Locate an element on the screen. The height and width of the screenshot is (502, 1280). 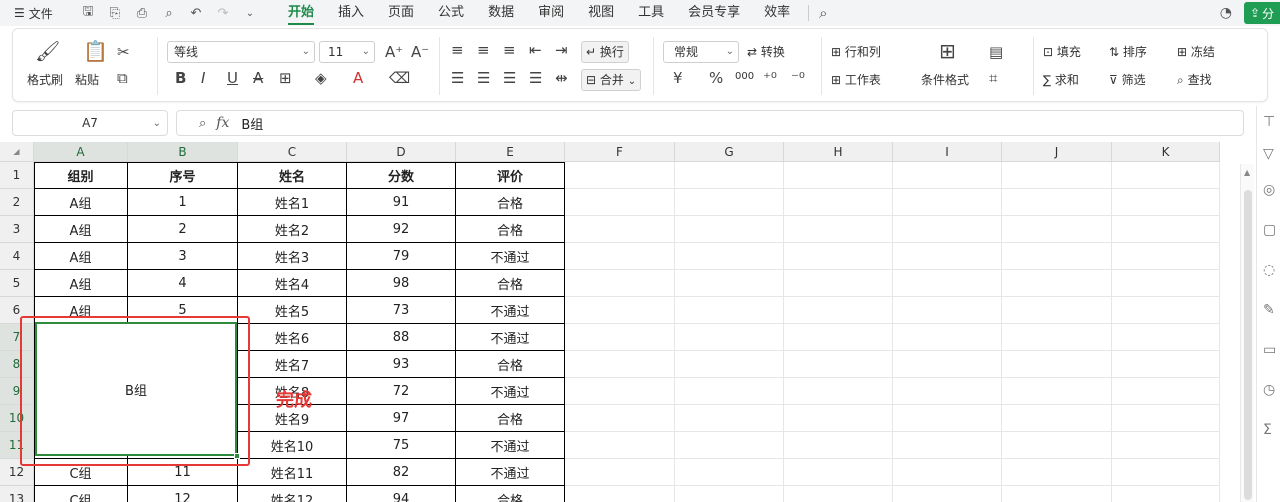
merge-button: ⊟ 合并 ⌄ is located at coordinates (611, 80).